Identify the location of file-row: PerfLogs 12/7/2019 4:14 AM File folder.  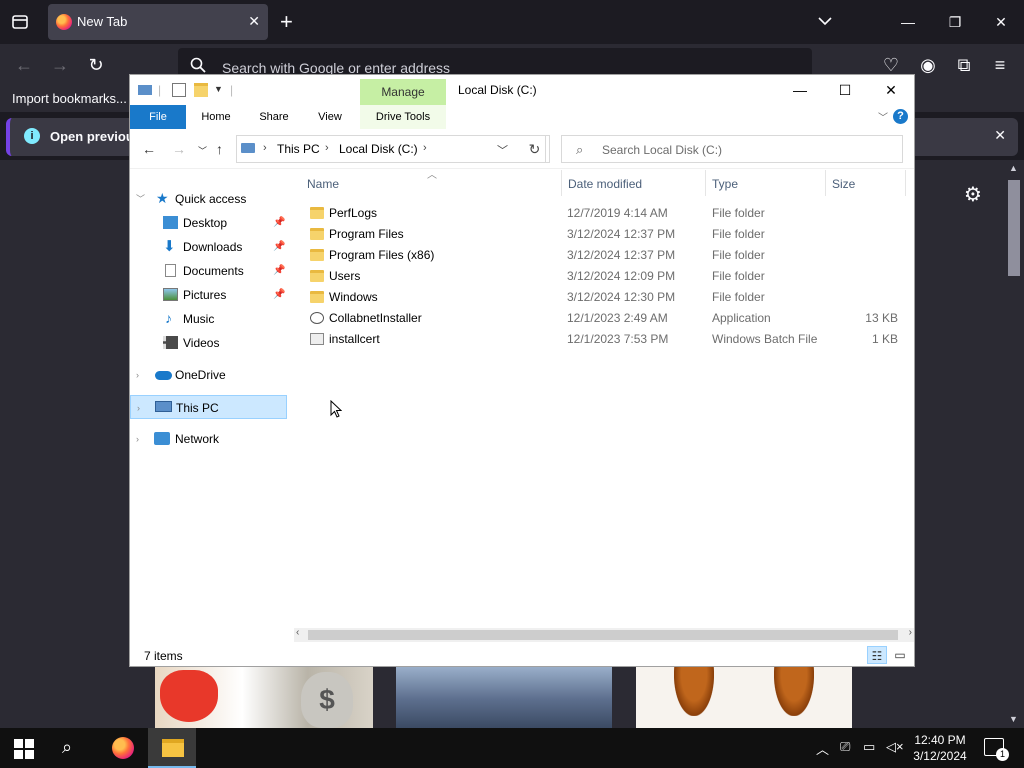
(606, 213).